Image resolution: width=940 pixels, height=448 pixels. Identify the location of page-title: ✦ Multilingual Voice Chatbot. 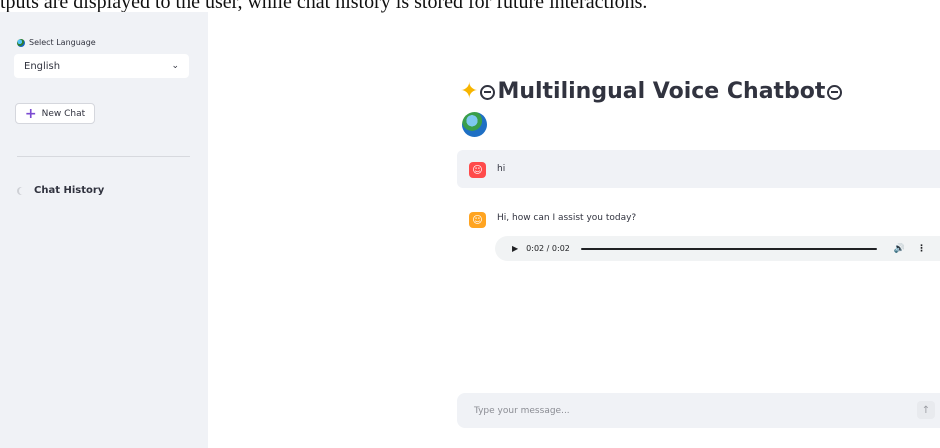
(680, 92).